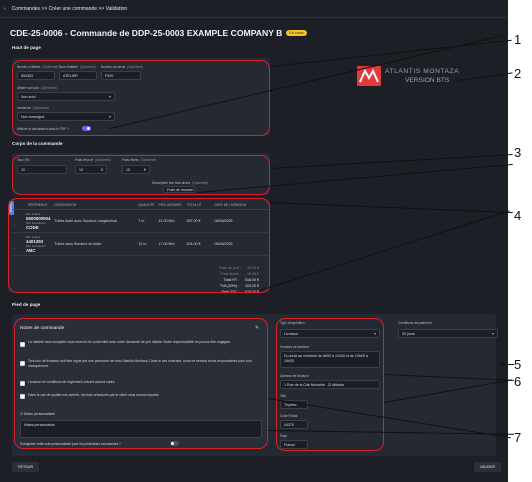  I want to click on perso-note-label: ☑ Notes personnalisée, so click(37, 414).